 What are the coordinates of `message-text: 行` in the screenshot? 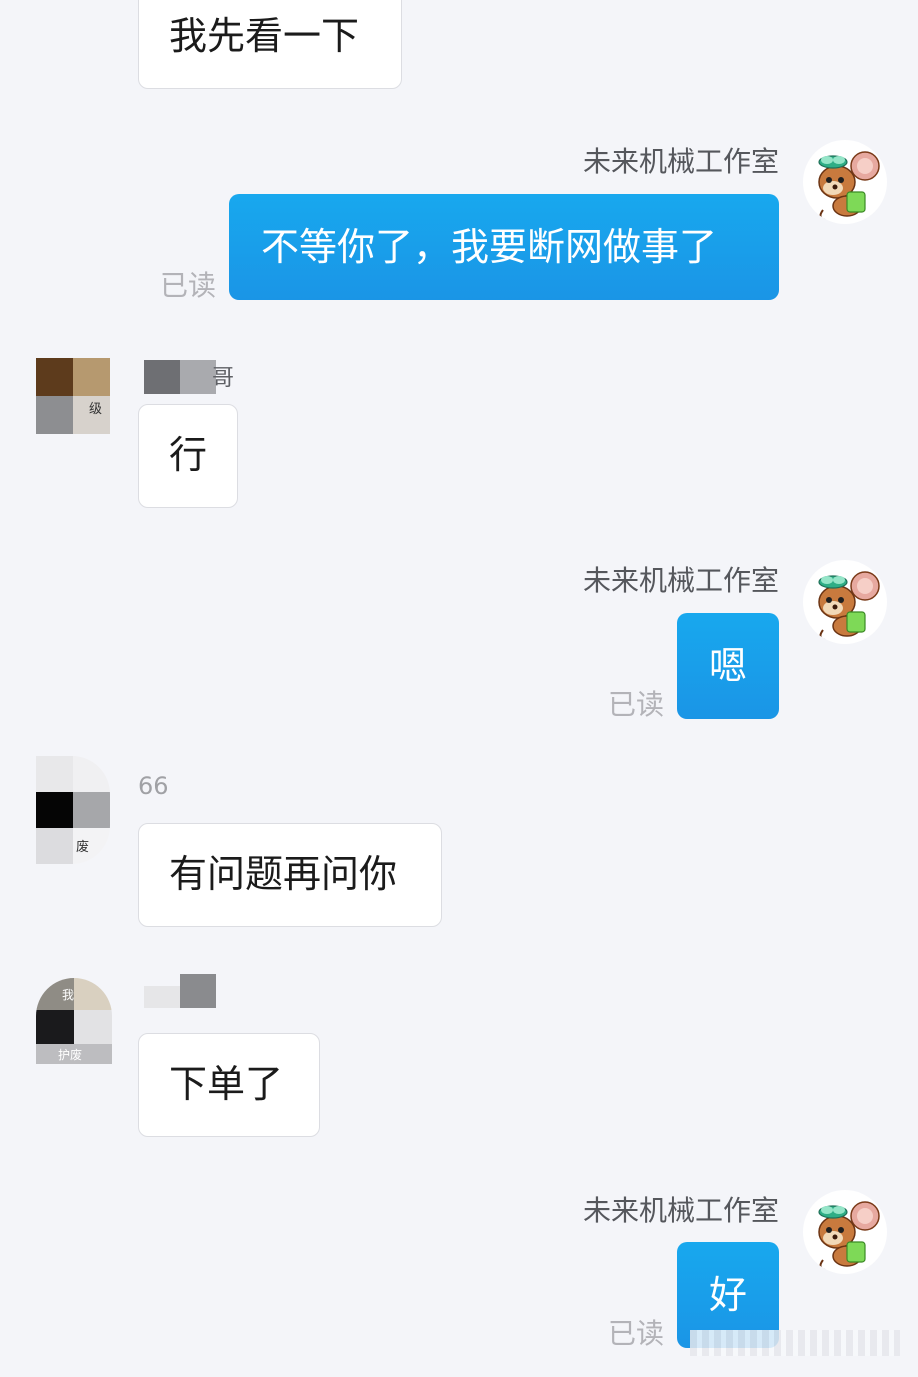 It's located at (188, 455).